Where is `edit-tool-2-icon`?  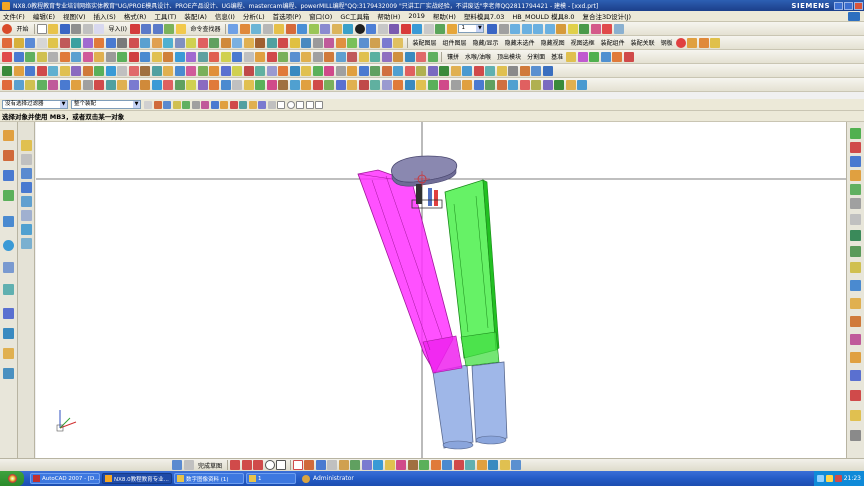
edit-tool-2-icon is located at coordinates (18, 84).